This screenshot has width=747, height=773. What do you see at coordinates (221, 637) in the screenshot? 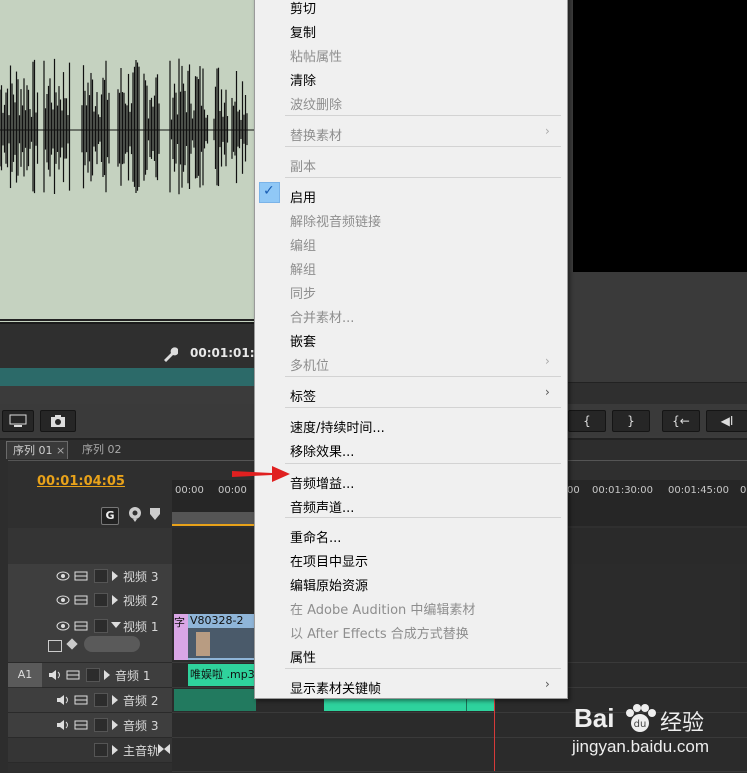
I see `video-clip: V80328-2` at bounding box center [221, 637].